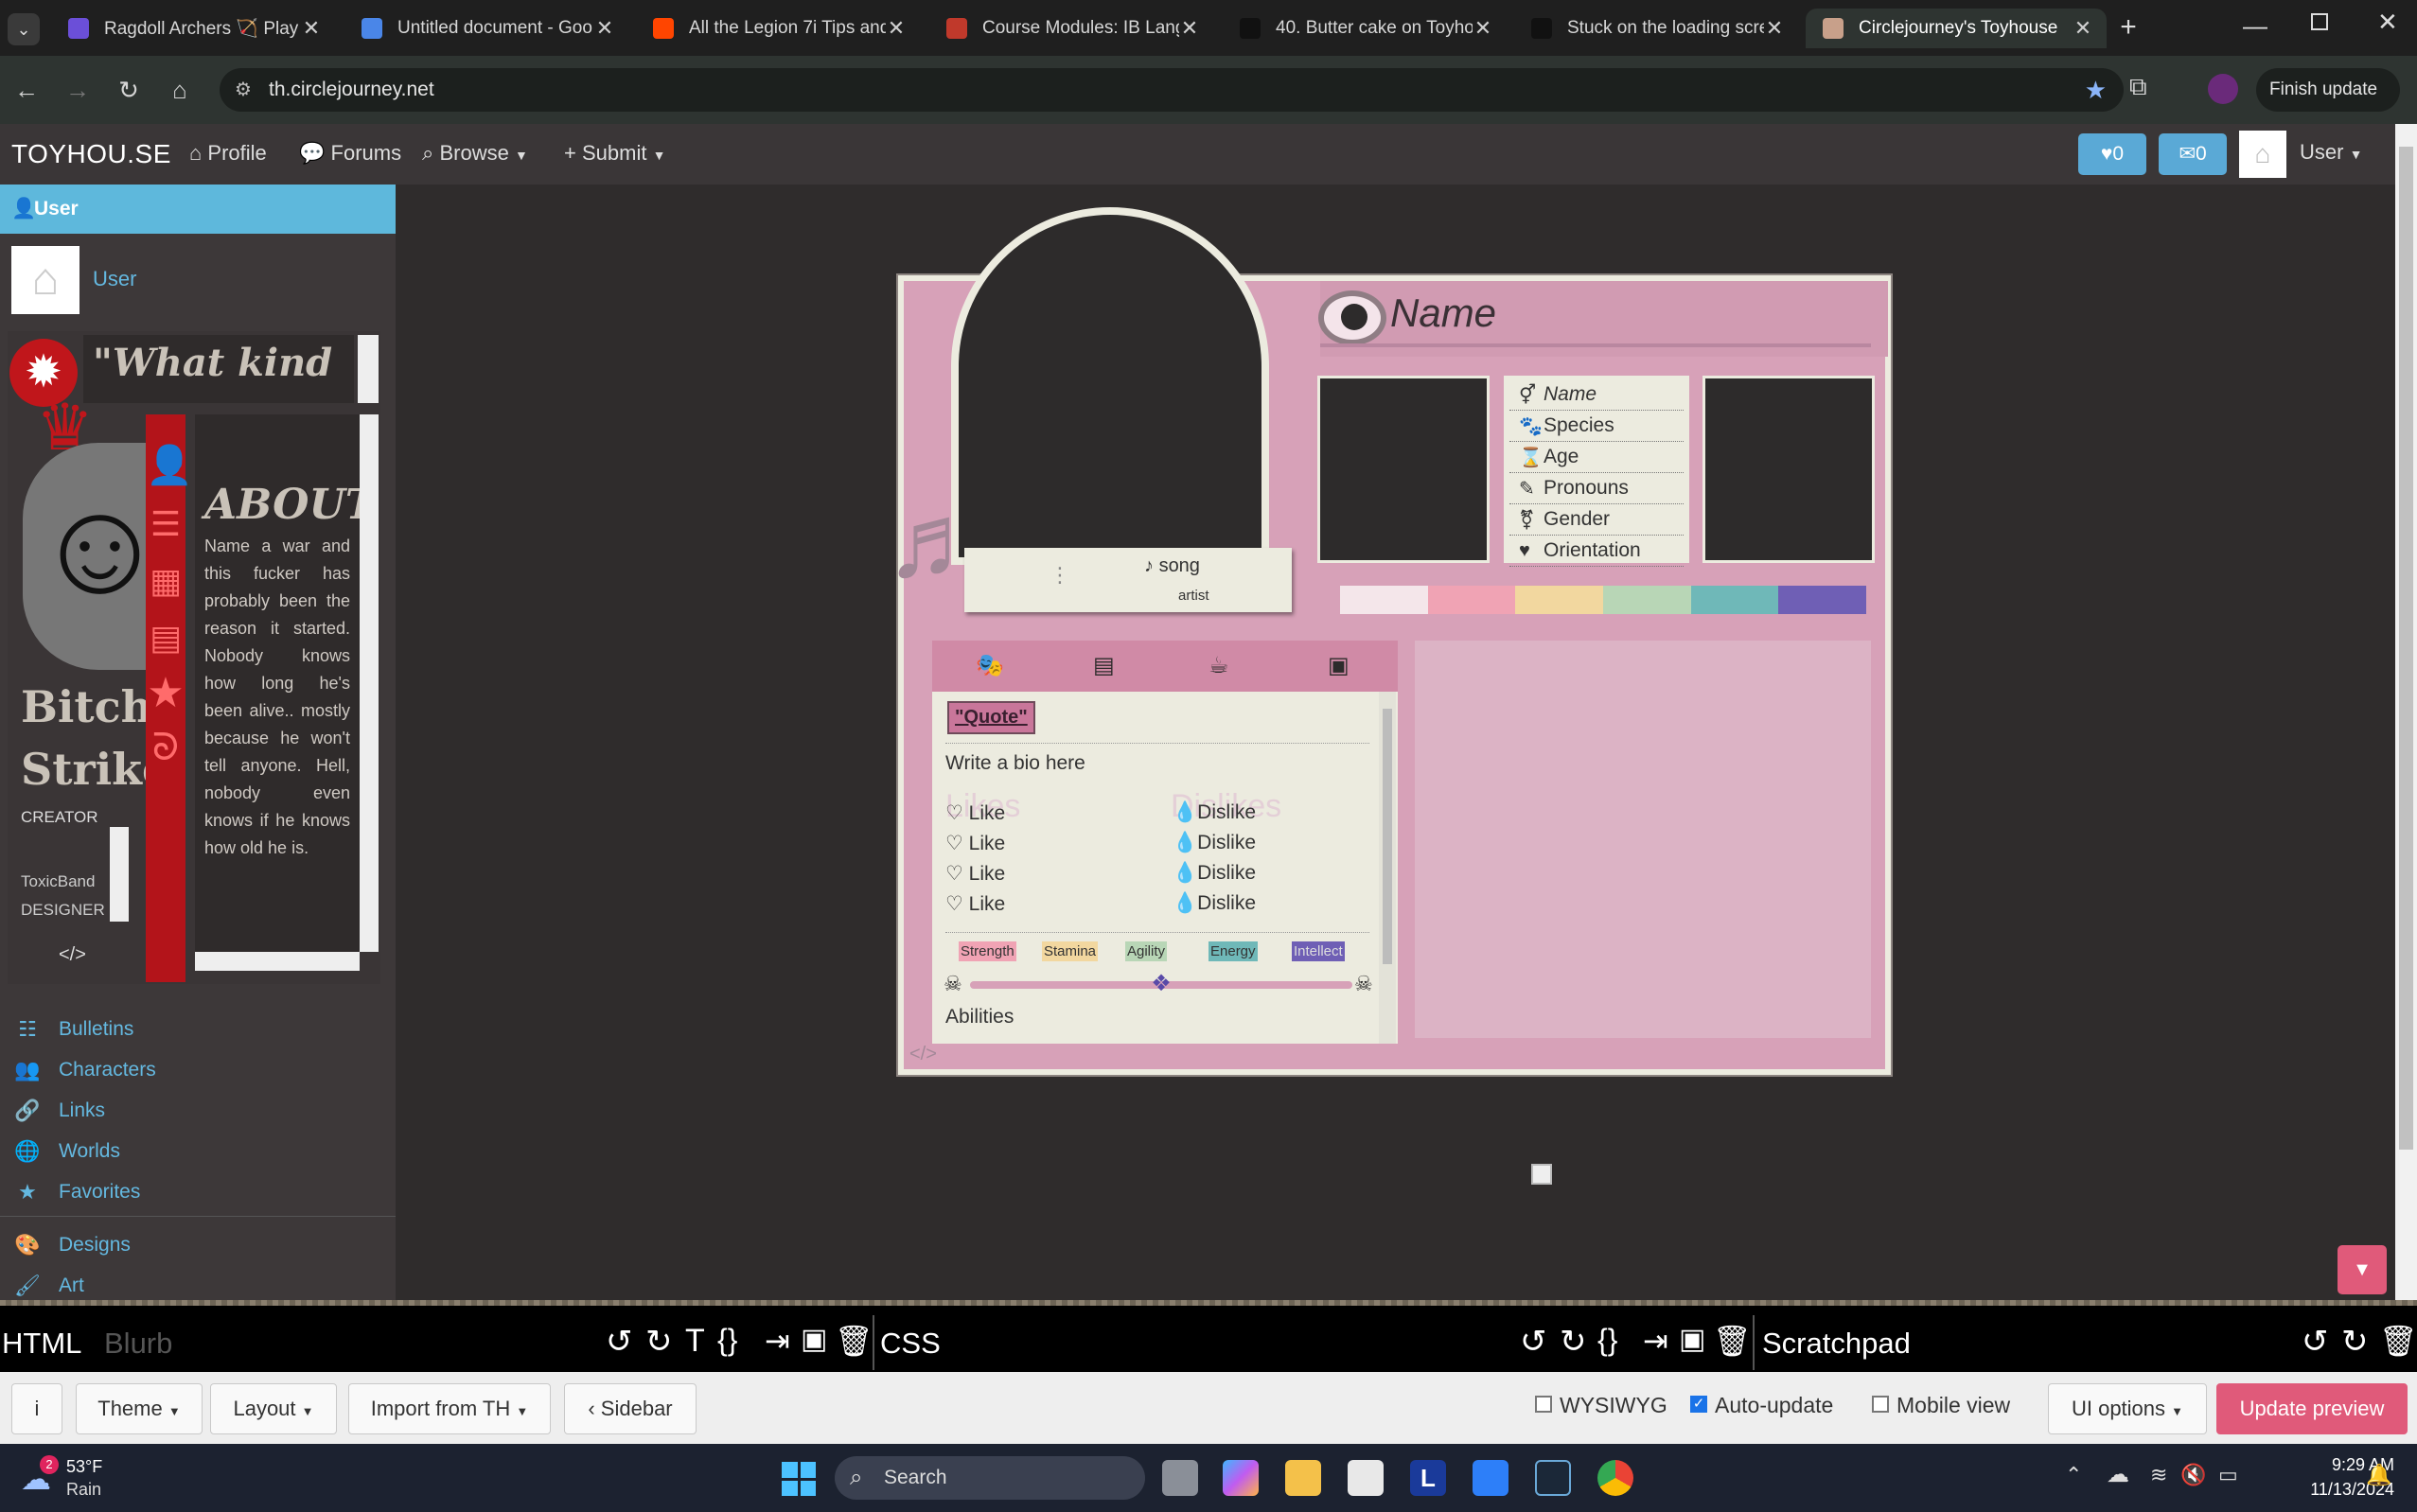 The image size is (2417, 1512). Describe the element at coordinates (2255, 26) in the screenshot. I see `minimize-icon: —` at that location.